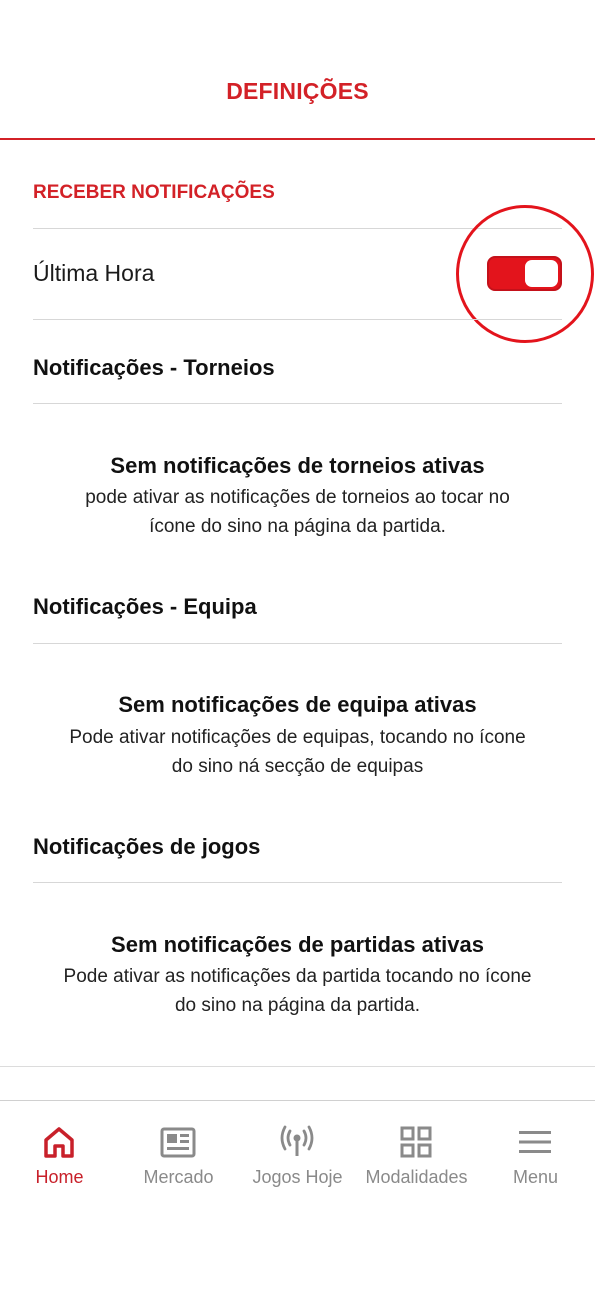  Describe the element at coordinates (297, 91) in the screenshot. I see `page-title: DEFINIÇÕES` at that location.